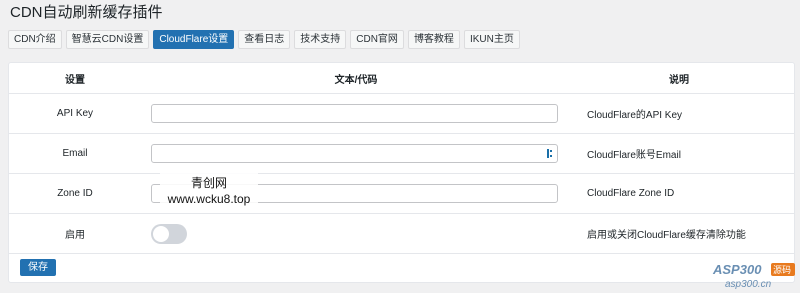 Image resolution: width=800 pixels, height=293 pixels. What do you see at coordinates (75, 153) in the screenshot?
I see `email-label: Email` at bounding box center [75, 153].